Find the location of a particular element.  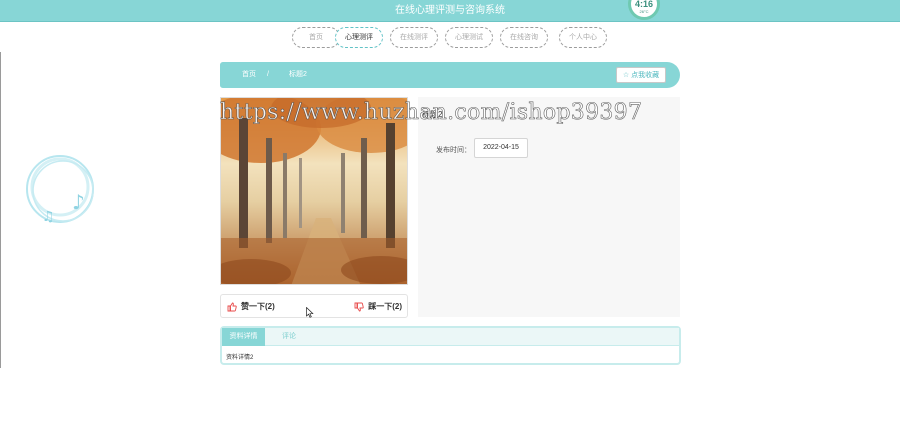

detail-tabs: 资料详情 评论 资料详情2 is located at coordinates (450, 345).